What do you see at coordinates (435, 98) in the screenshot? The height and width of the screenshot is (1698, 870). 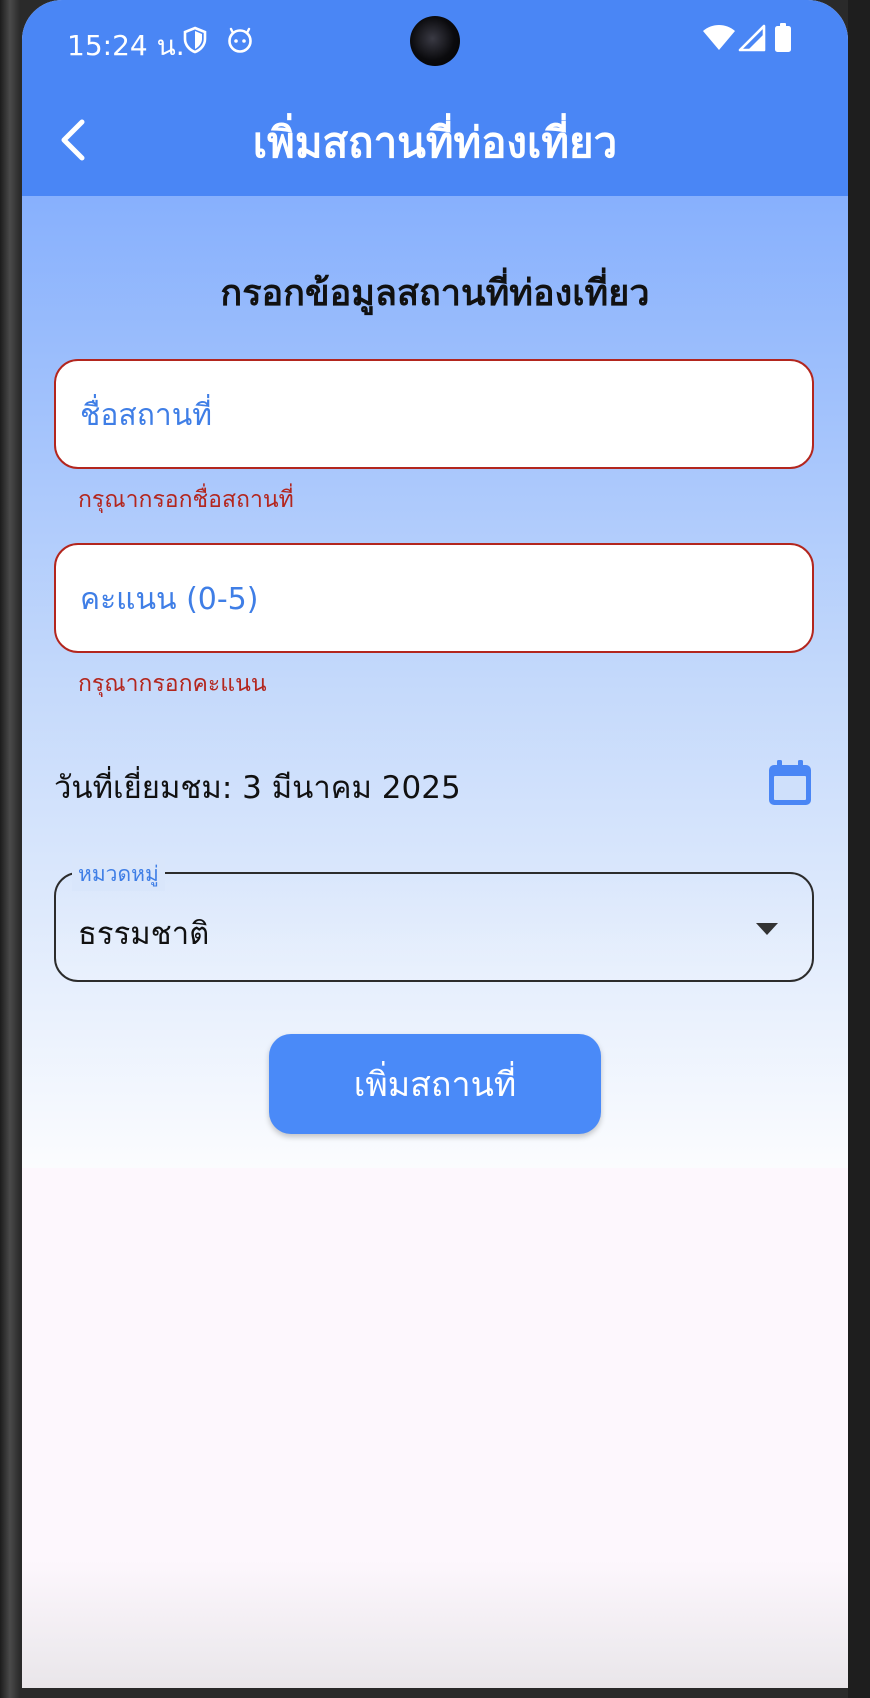 I see `app-bar: 15:24 น. เพิ่มสถานที่ท่องเที่ยว` at bounding box center [435, 98].